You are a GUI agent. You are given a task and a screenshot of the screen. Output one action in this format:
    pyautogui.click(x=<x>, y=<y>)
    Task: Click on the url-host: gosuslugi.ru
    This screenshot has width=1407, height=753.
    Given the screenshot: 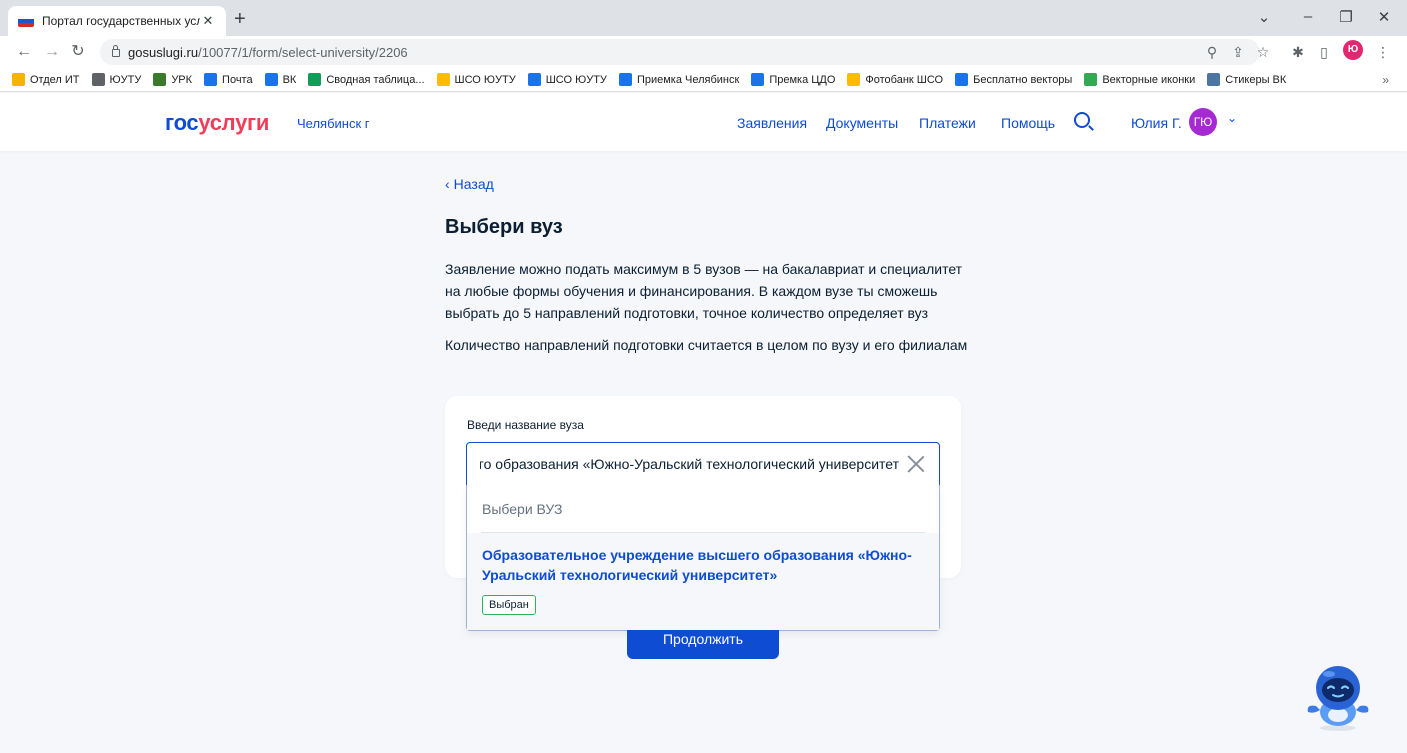 What is the action you would take?
    pyautogui.click(x=163, y=52)
    